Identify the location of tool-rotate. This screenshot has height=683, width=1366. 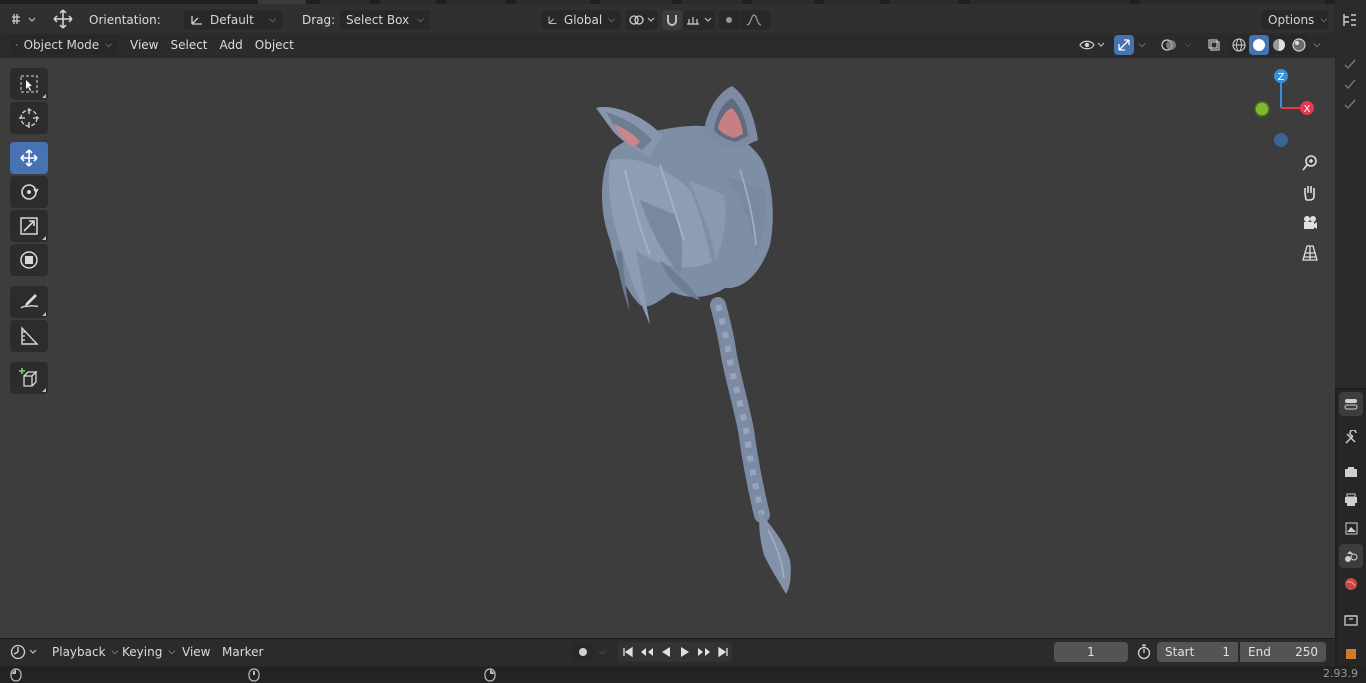
(29, 192).